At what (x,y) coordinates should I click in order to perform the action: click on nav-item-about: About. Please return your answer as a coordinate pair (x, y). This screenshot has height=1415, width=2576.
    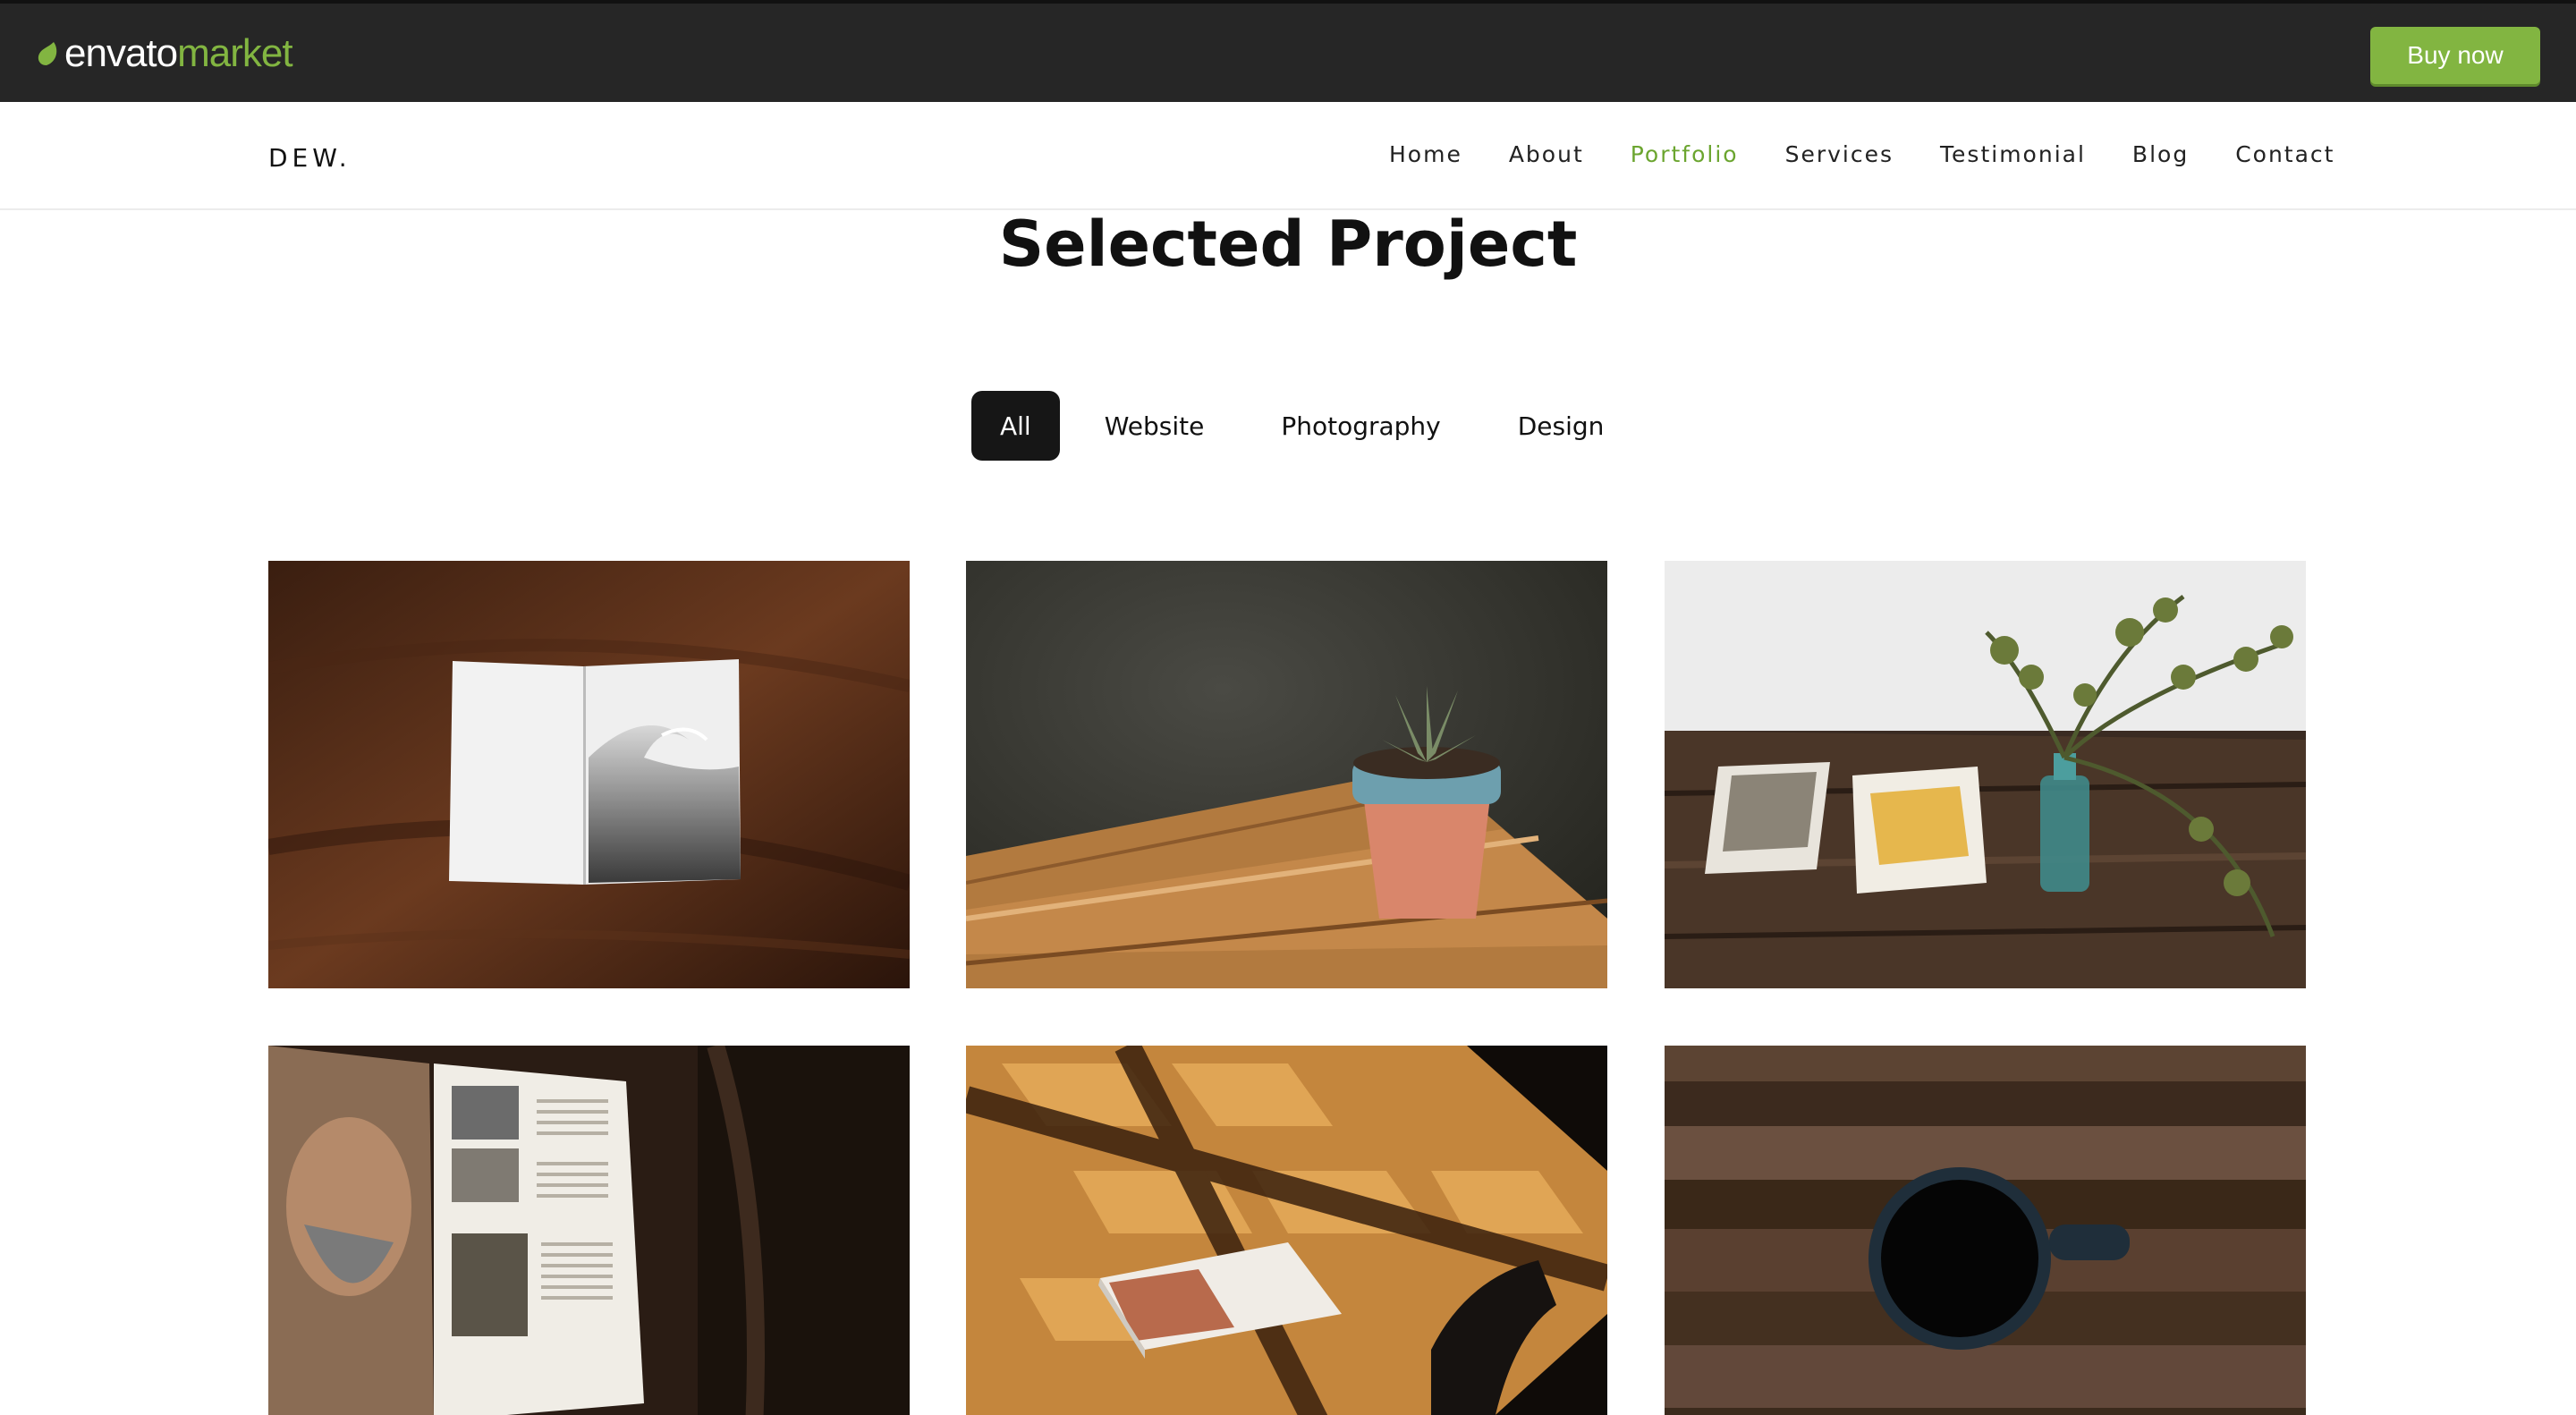
    Looking at the image, I should click on (1546, 154).